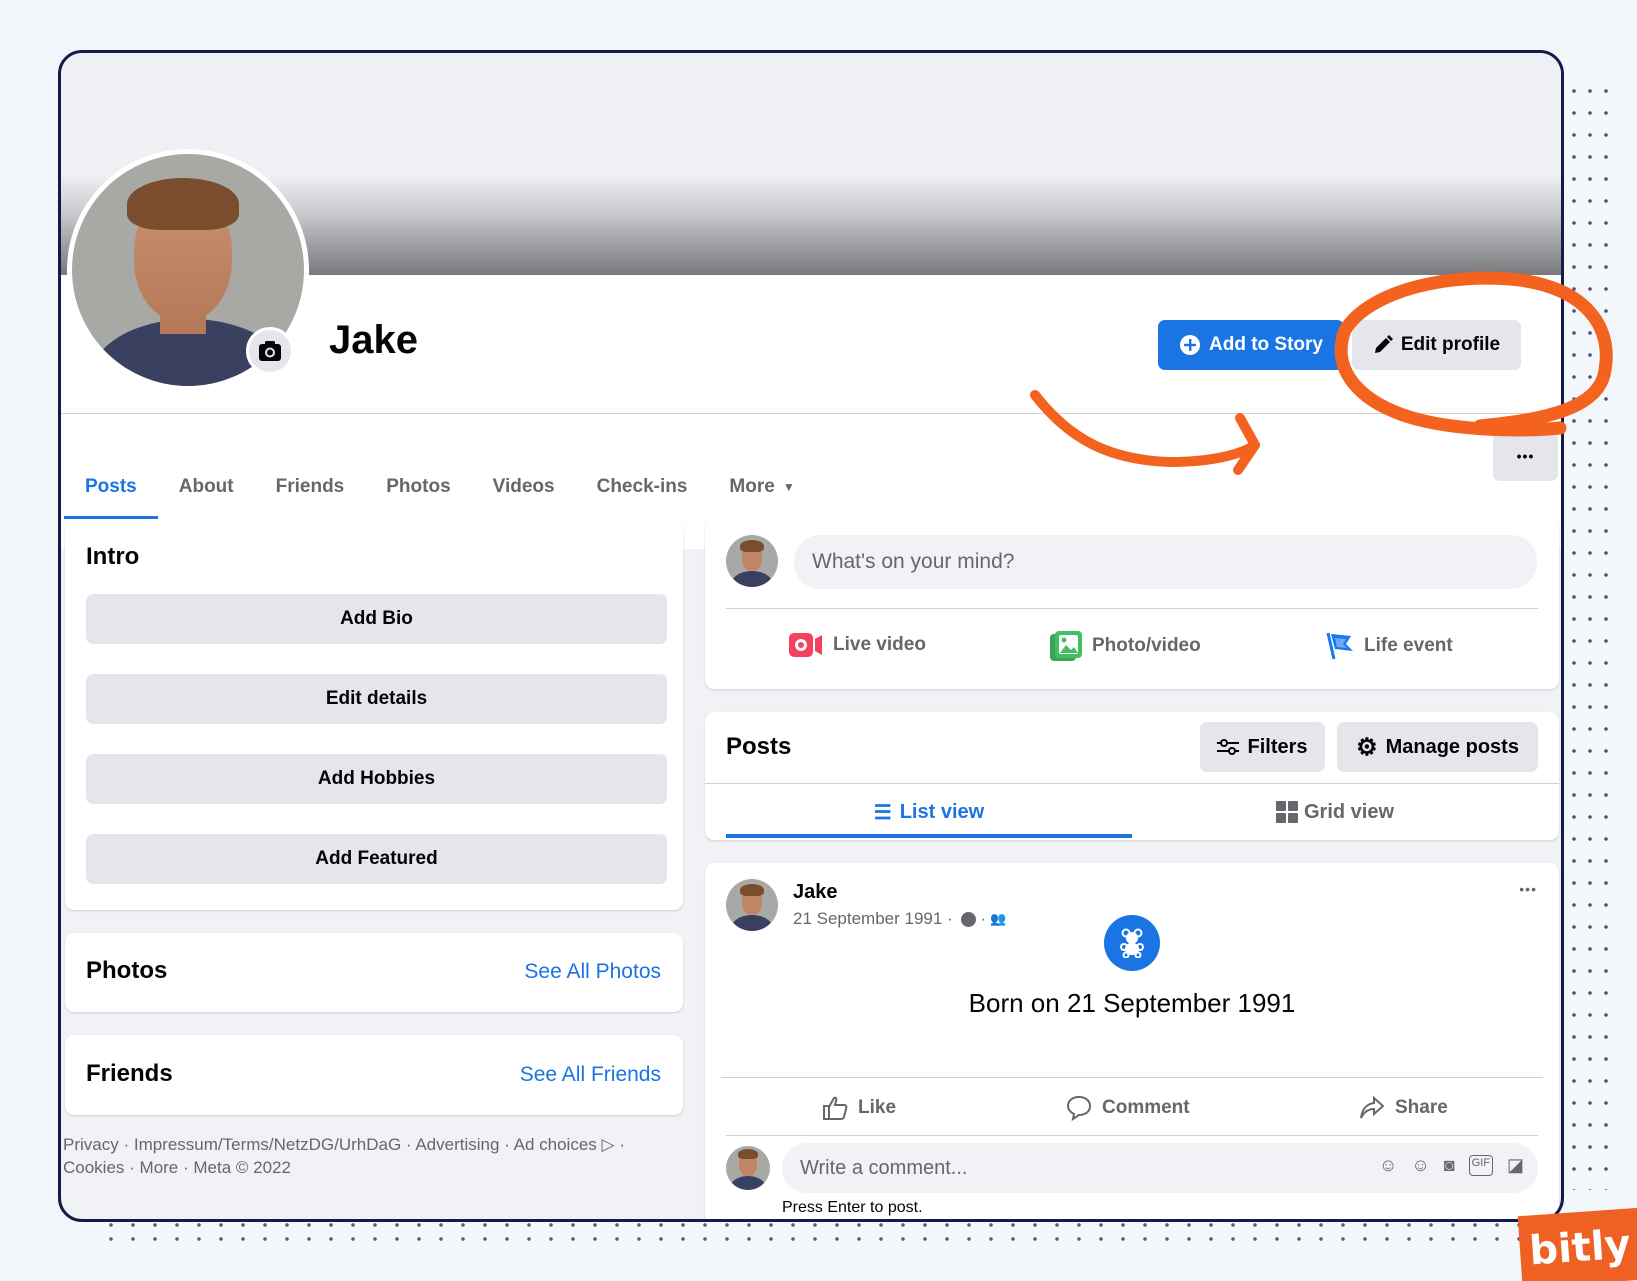 The height and width of the screenshot is (1281, 1637). I want to click on ad-choices-icon: ▷, so click(608, 1144).